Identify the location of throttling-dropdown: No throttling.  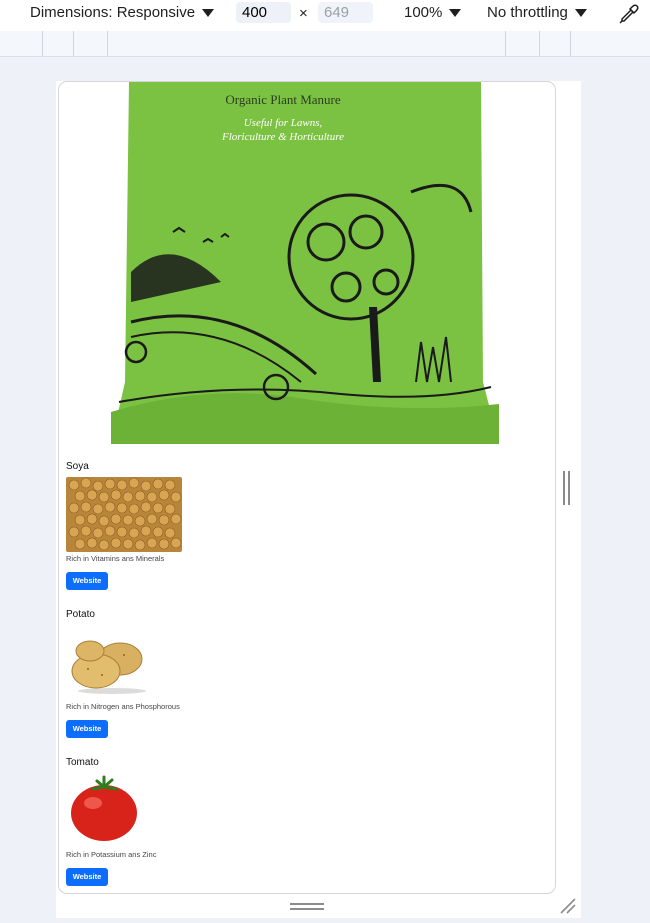
(537, 12).